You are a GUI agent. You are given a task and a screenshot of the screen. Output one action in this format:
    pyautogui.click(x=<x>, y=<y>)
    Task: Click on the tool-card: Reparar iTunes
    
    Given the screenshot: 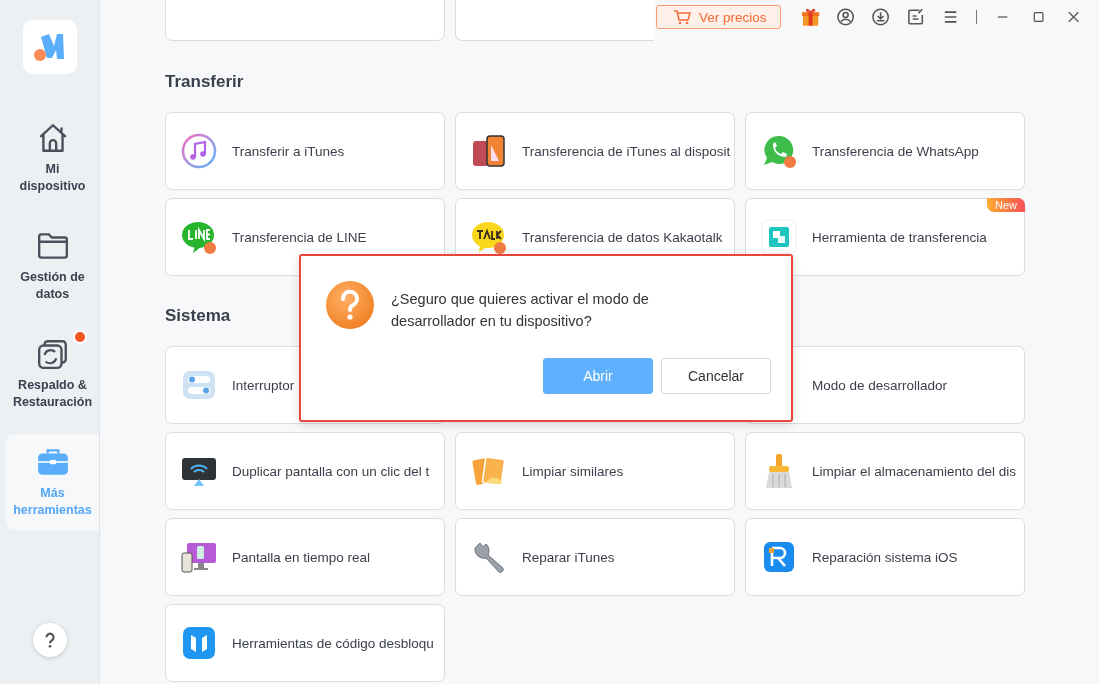 What is the action you would take?
    pyautogui.click(x=595, y=557)
    